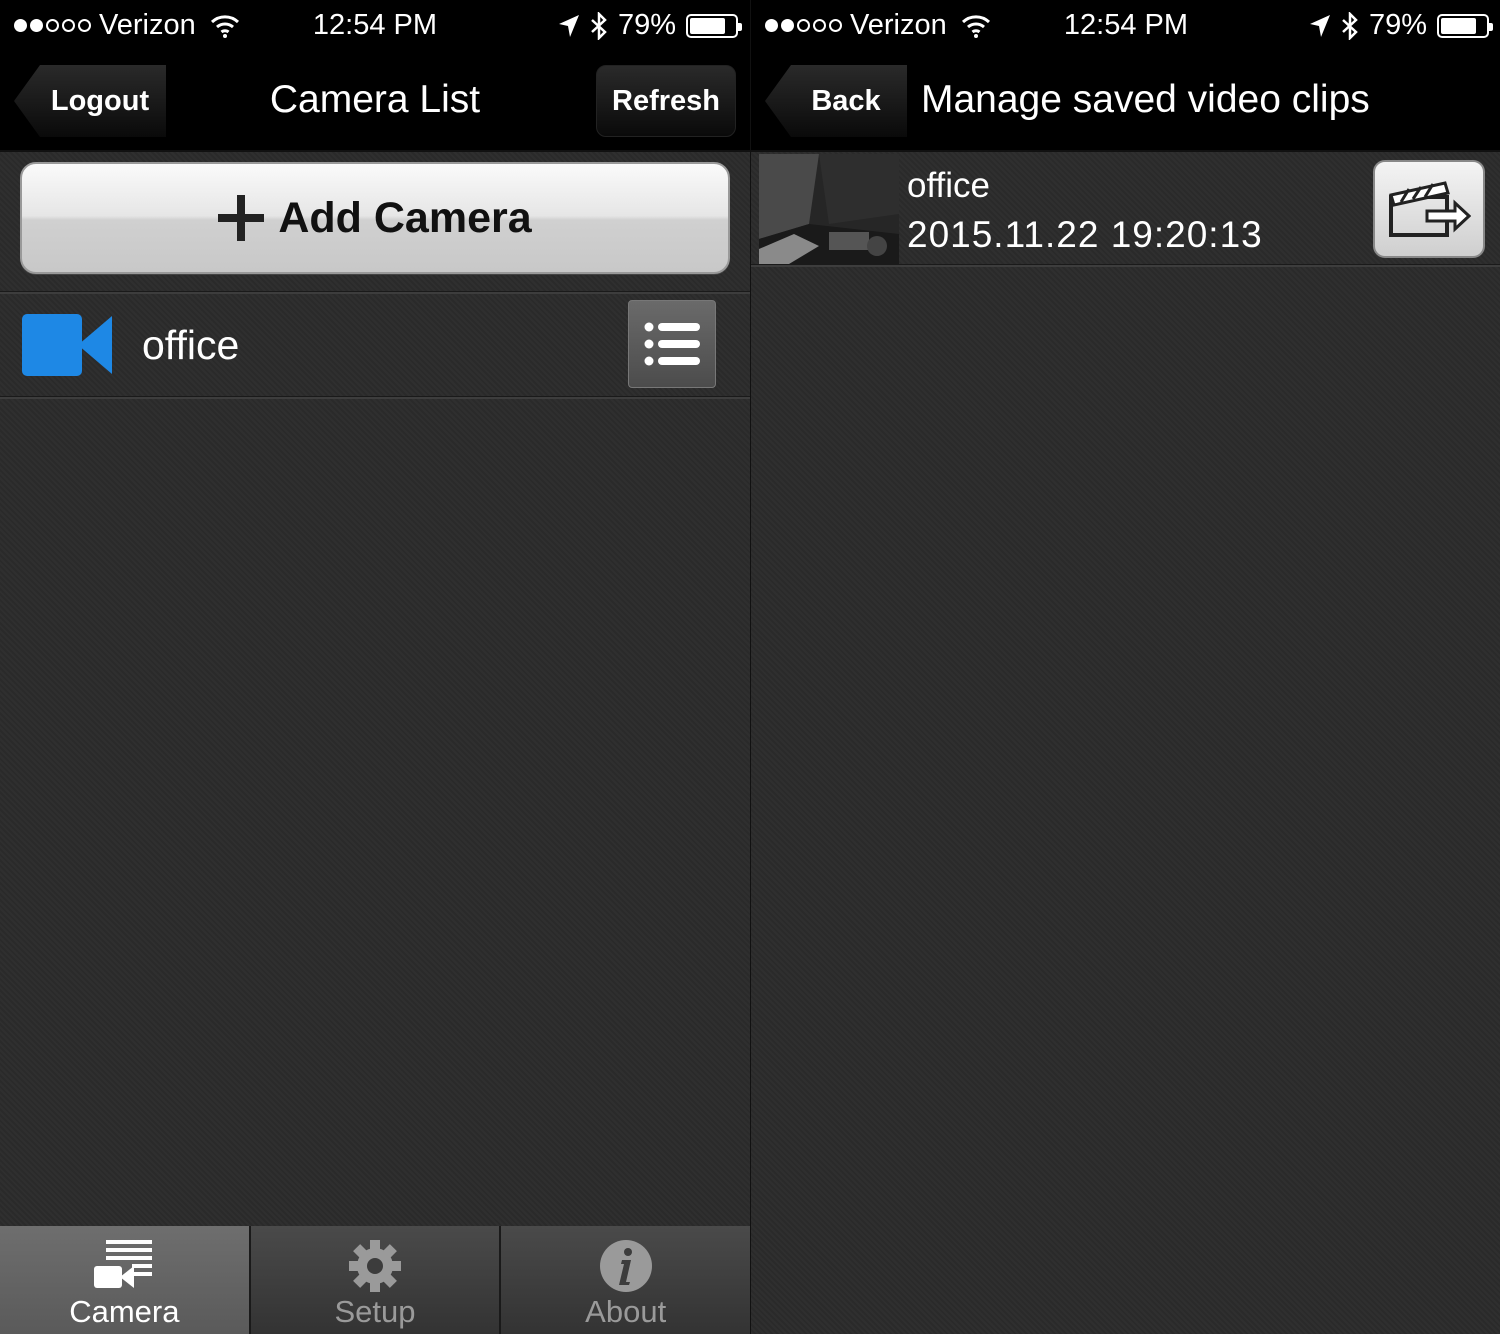 The image size is (1500, 1334). I want to click on tab-camera-label: Camera, so click(124, 1311).